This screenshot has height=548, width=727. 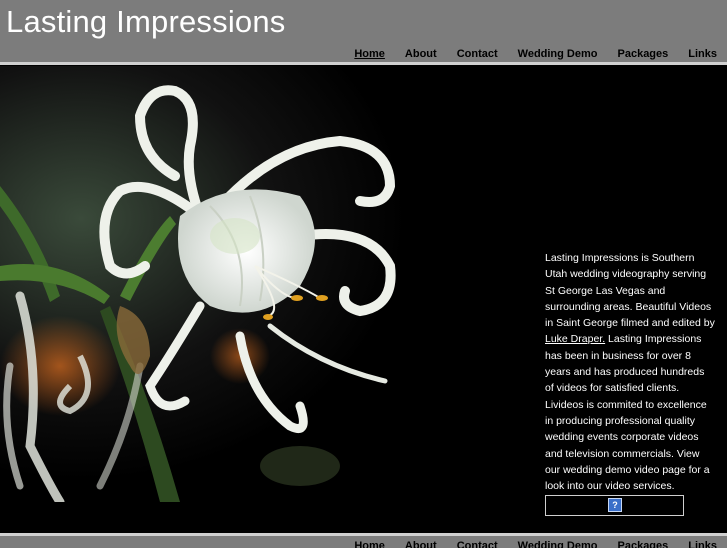 I want to click on footer-nav-links: Links, so click(x=702, y=543).